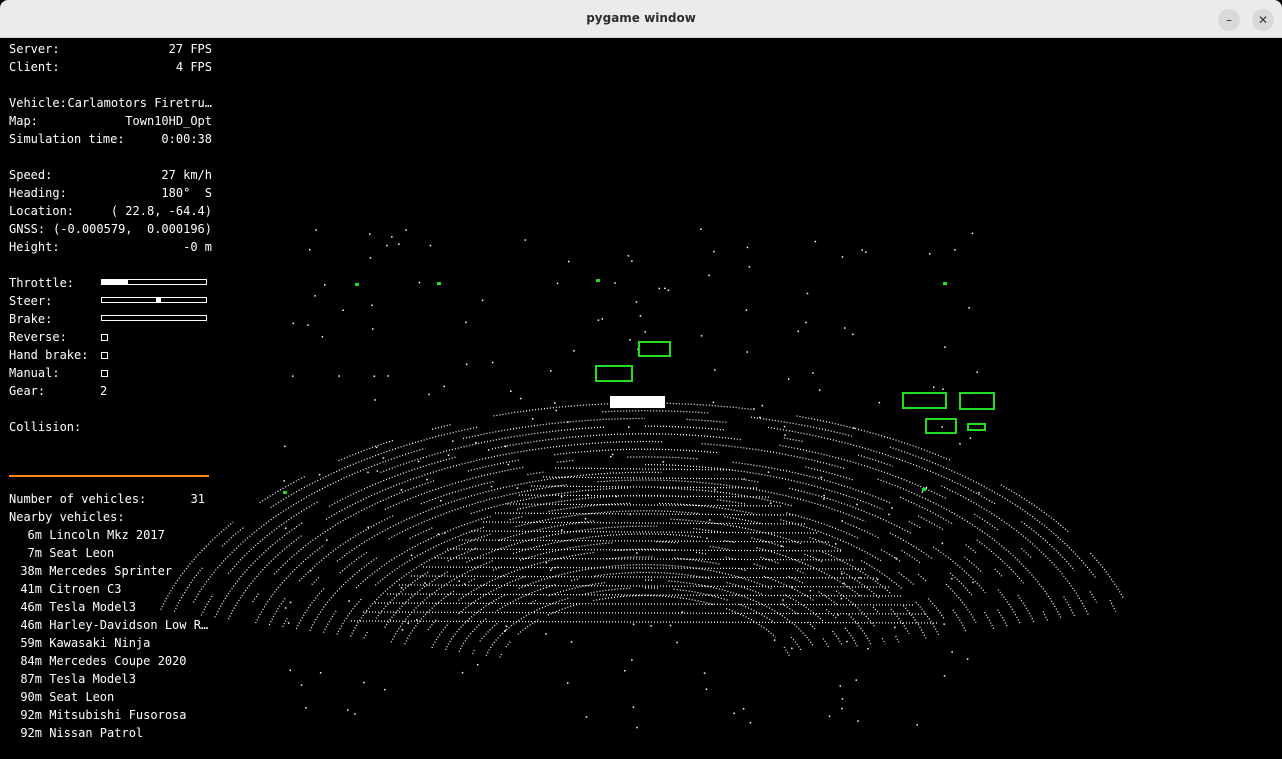 This screenshot has width=1282, height=759. I want to click on nearby-vehicle-name: Citroen C3, so click(82, 589).